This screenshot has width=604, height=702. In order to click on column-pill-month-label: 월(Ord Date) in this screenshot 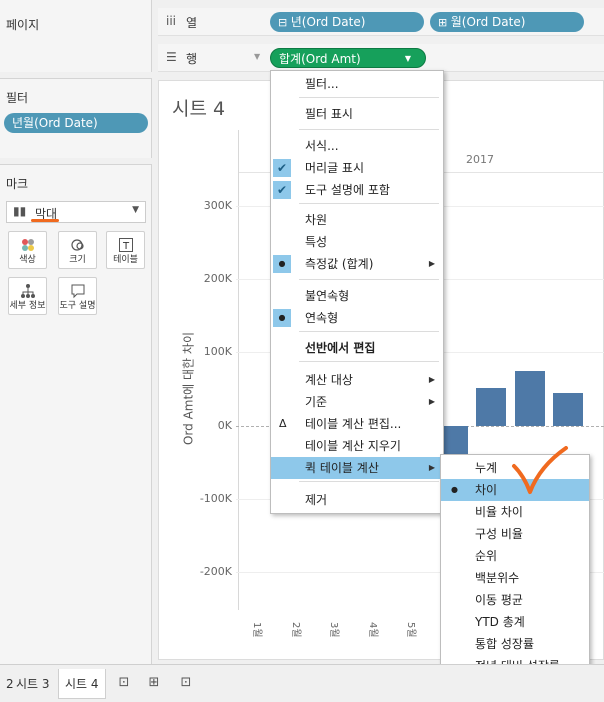, I will do `click(488, 22)`.